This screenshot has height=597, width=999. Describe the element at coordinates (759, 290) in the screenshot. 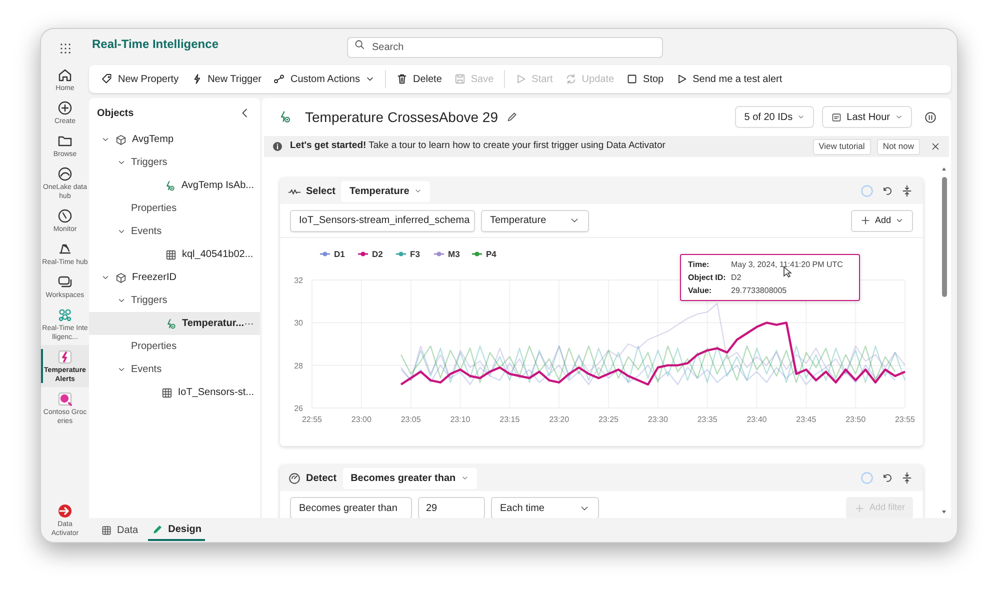

I see `tooltip-value: 29.7733808005` at that location.